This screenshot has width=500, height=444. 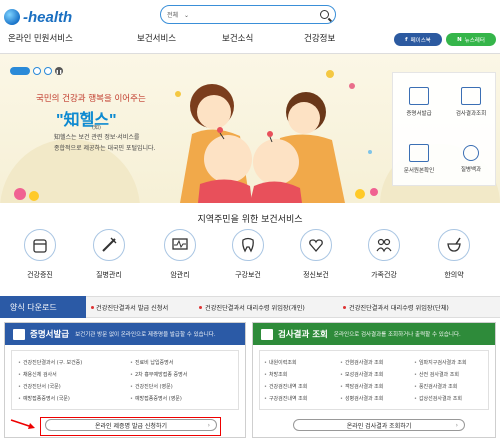 What do you see at coordinates (173, 15) in the screenshot?
I see `search-scope-value: 전체` at bounding box center [173, 15].